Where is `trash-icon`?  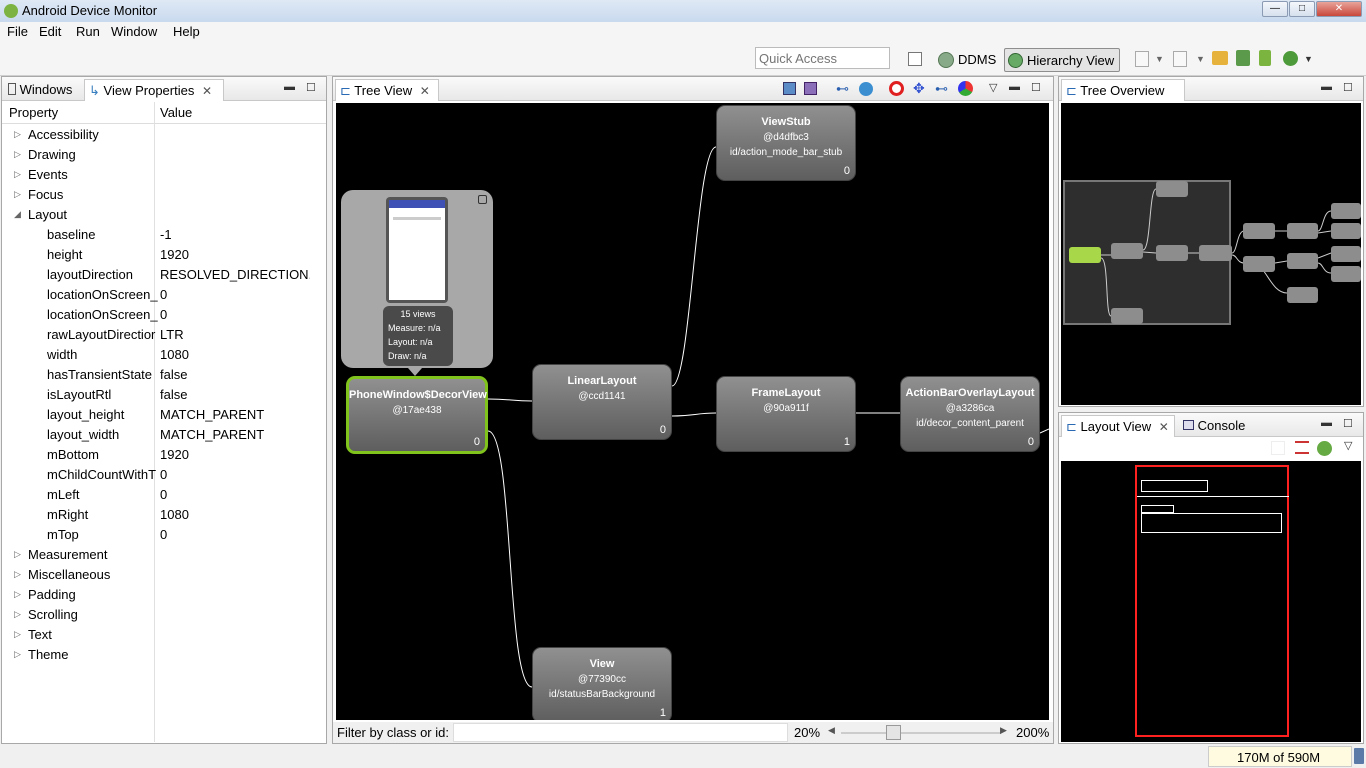 trash-icon is located at coordinates (1359, 756).